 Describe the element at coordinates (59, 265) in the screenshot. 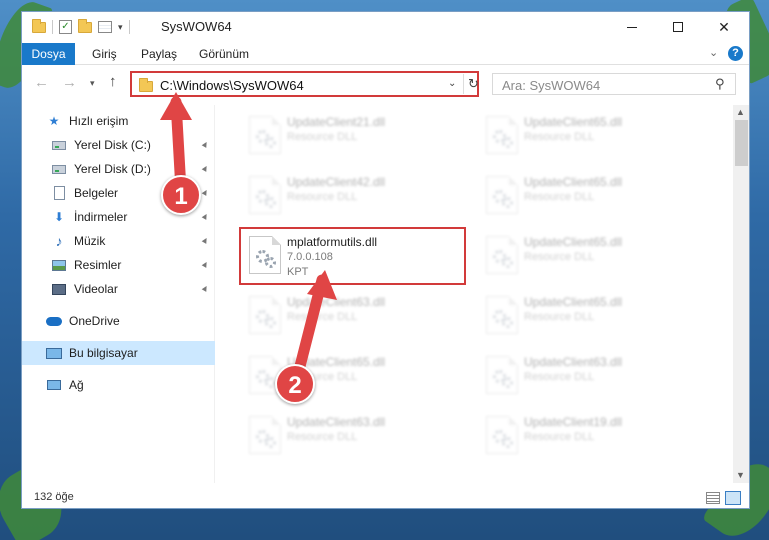

I see `pictures-icon` at that location.